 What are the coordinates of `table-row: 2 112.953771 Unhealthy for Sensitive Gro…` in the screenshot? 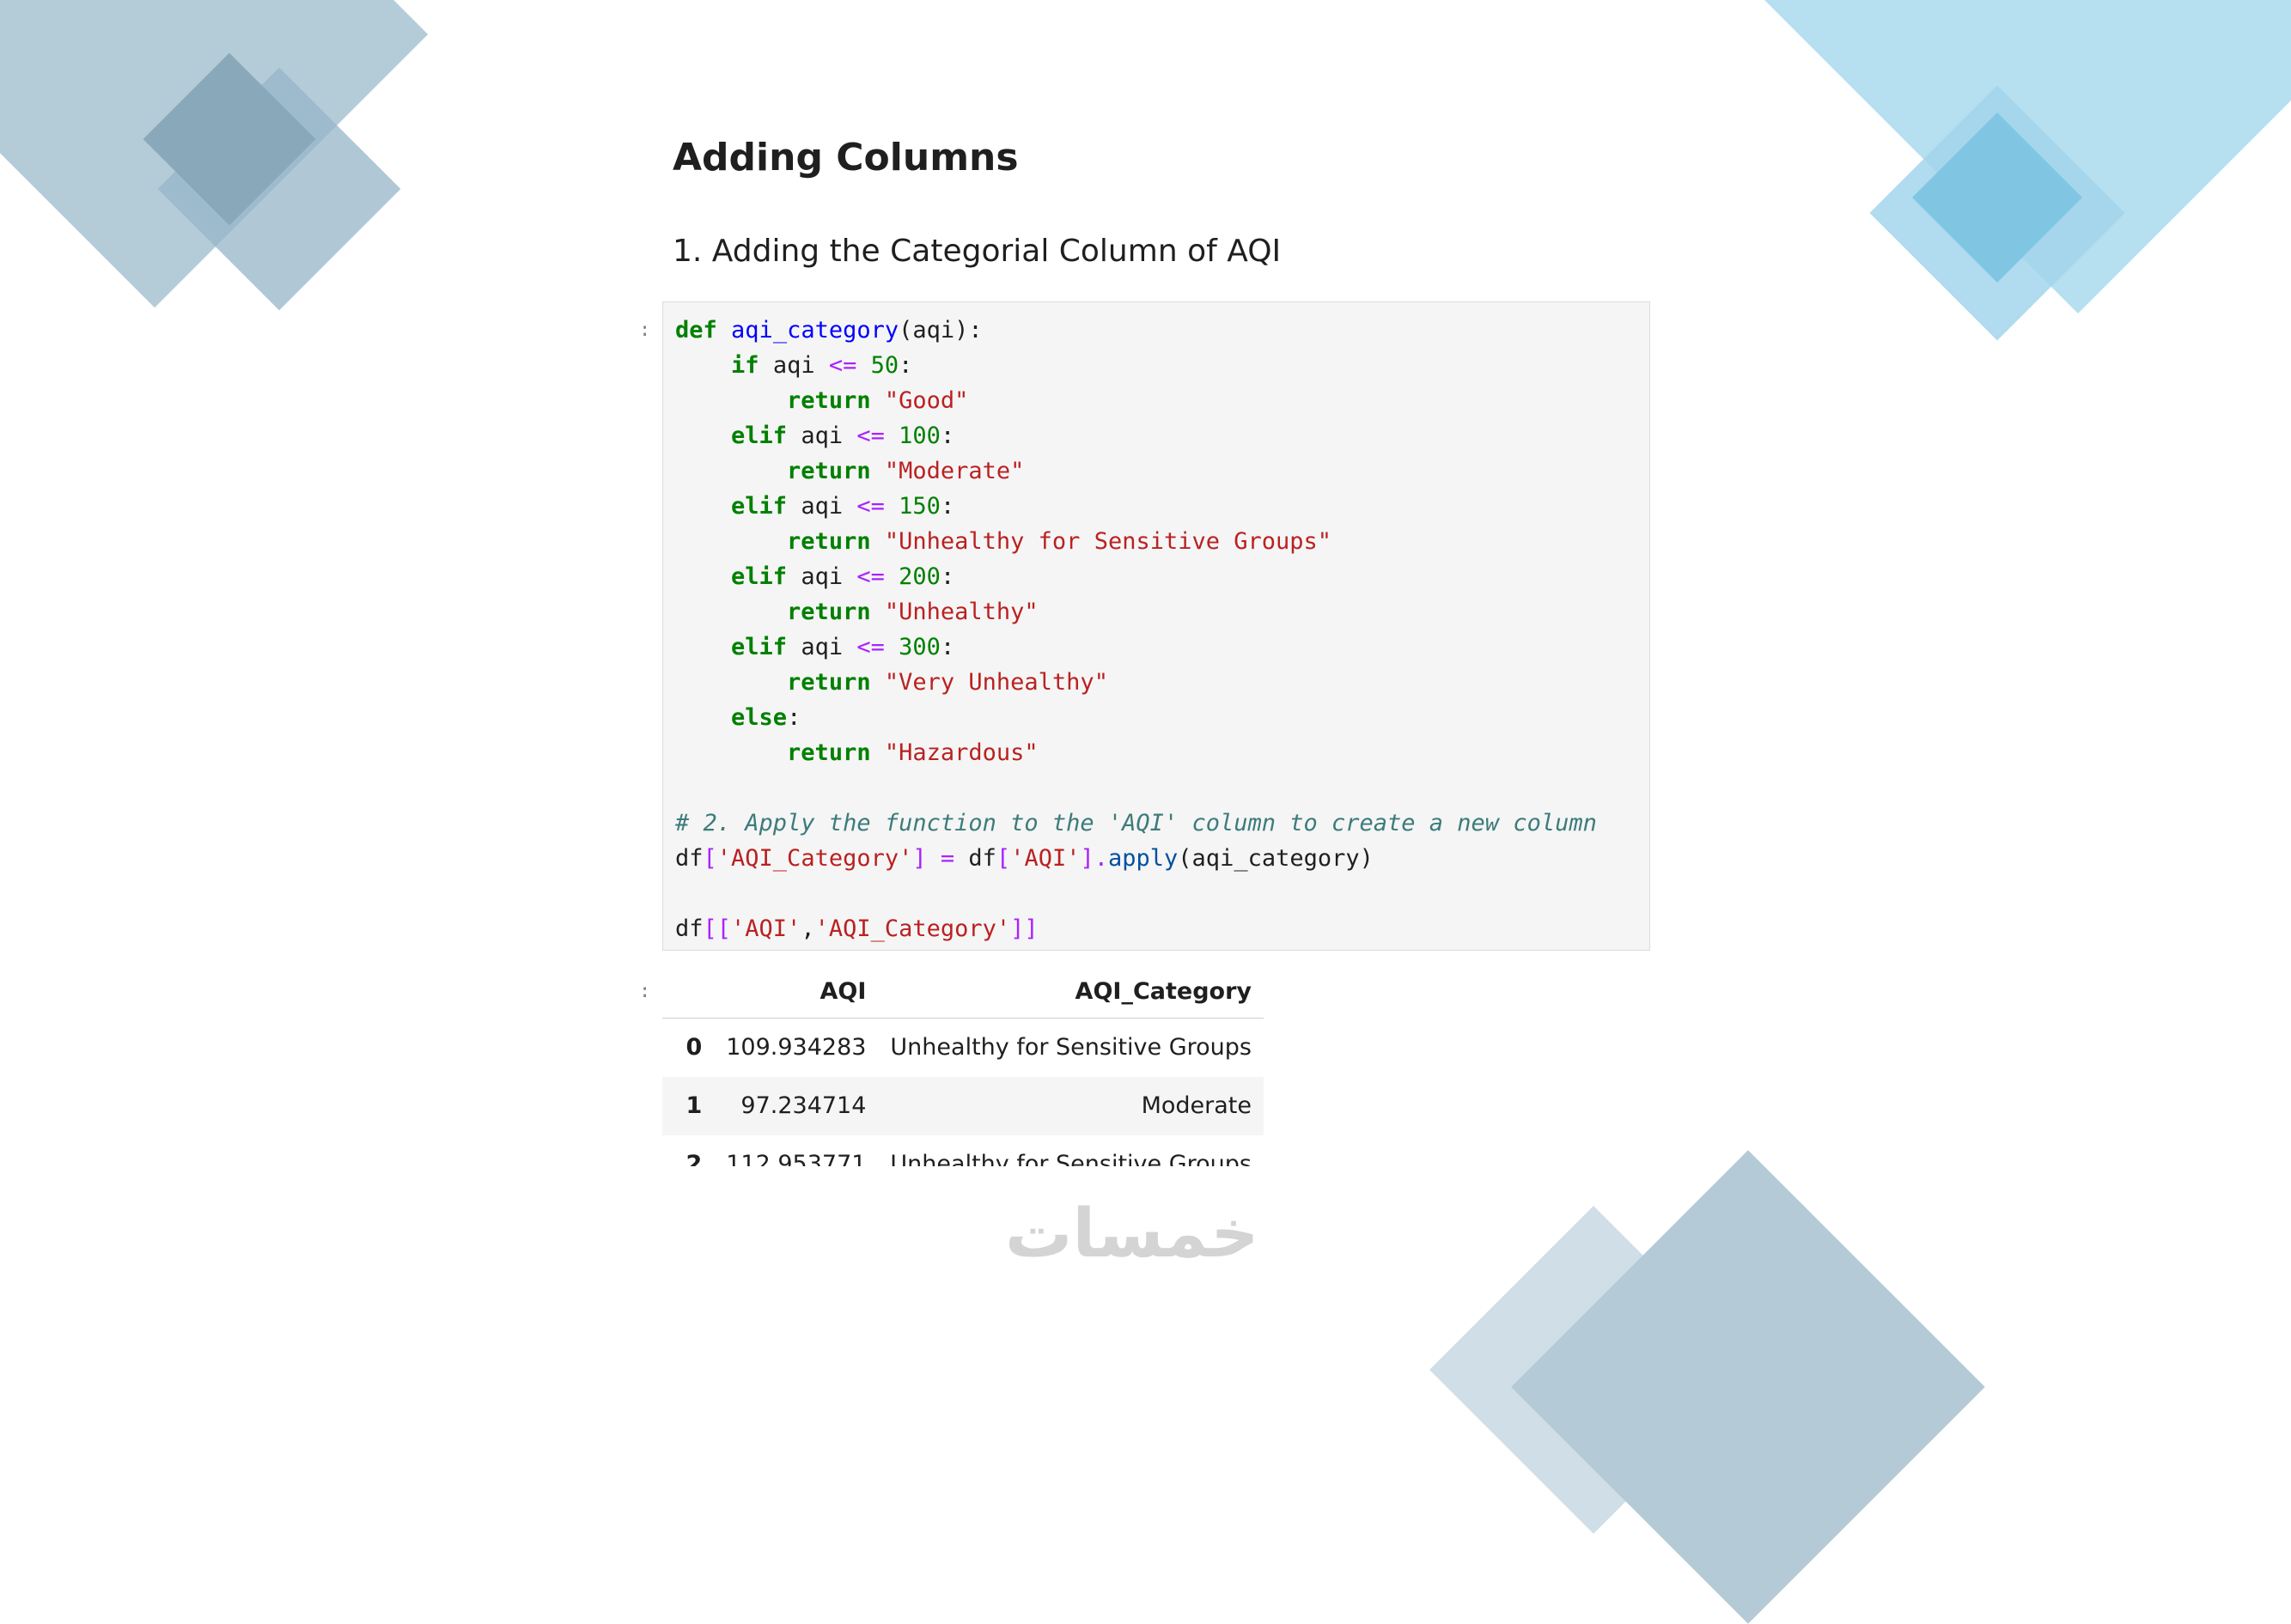 It's located at (963, 1150).